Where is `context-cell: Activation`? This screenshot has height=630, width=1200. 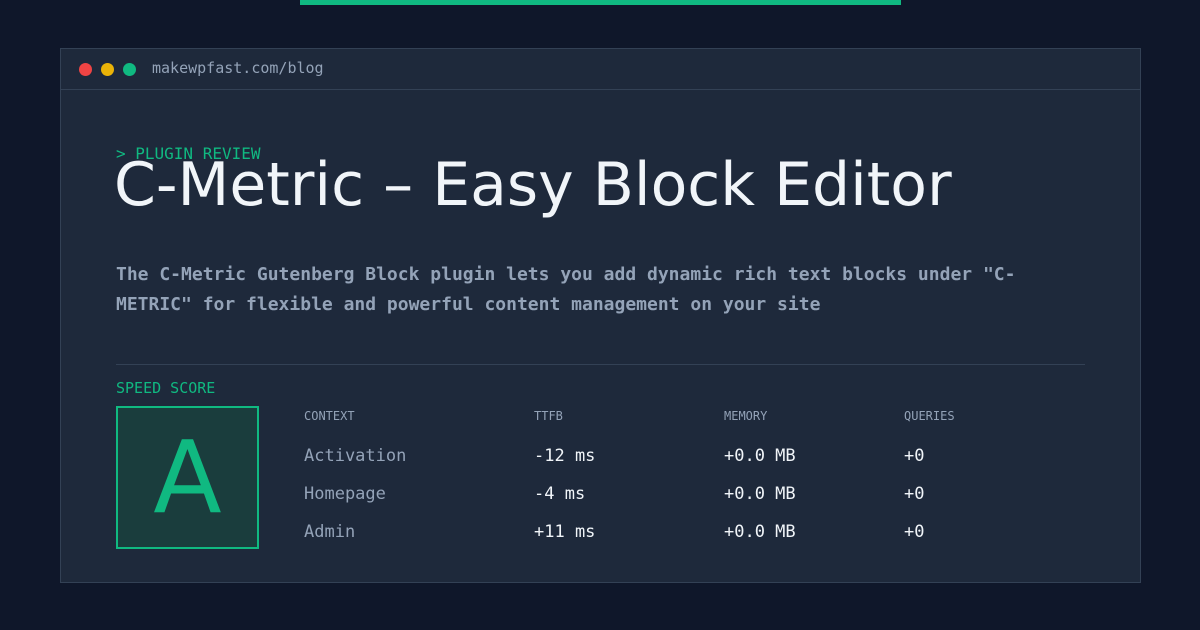
context-cell: Activation is located at coordinates (355, 456).